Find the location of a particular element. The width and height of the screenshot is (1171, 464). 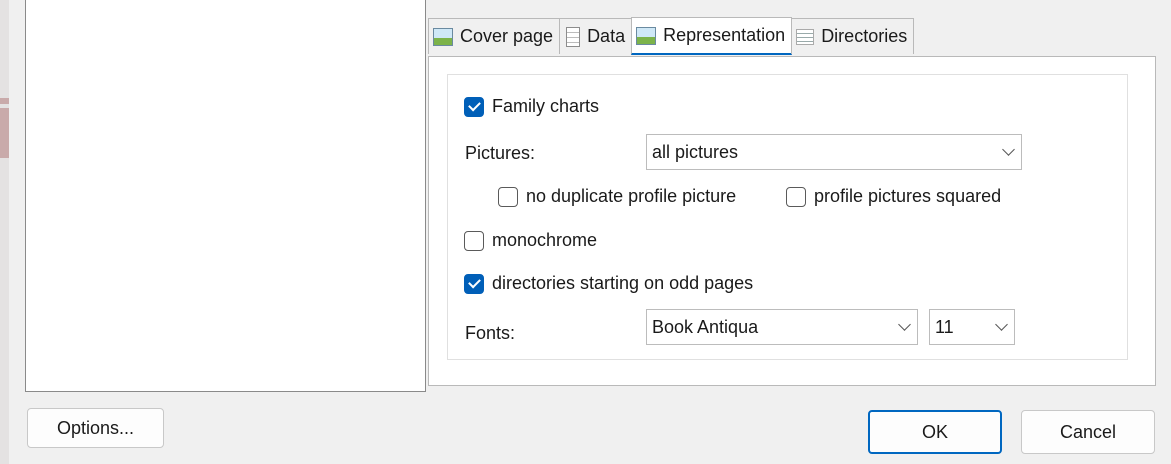

family-charts-checkbox: Family charts is located at coordinates (531, 106).